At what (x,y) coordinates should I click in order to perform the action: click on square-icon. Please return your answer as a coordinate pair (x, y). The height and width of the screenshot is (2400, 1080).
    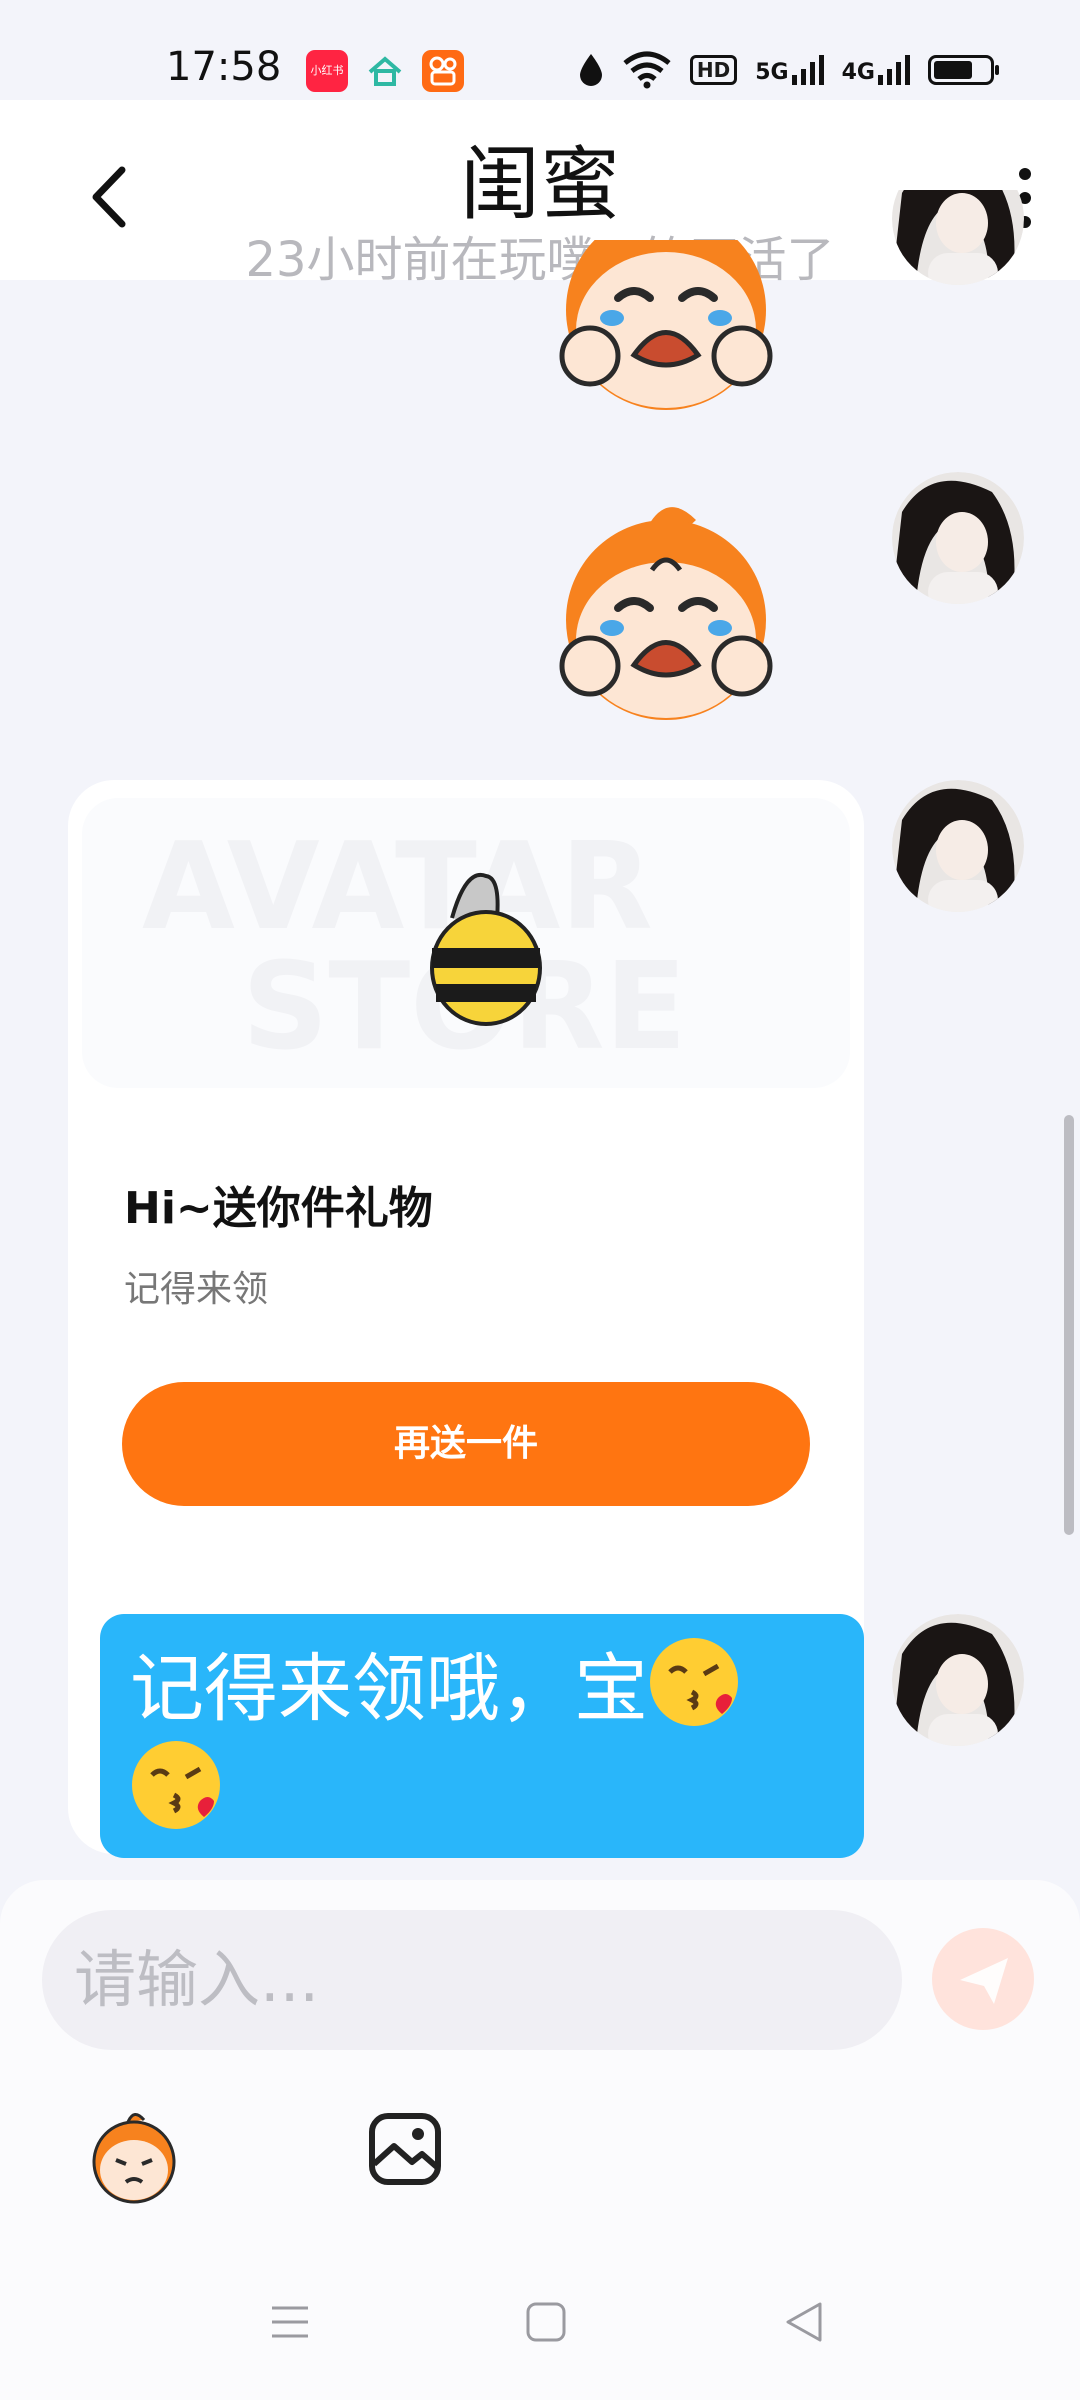
    Looking at the image, I should click on (546, 2322).